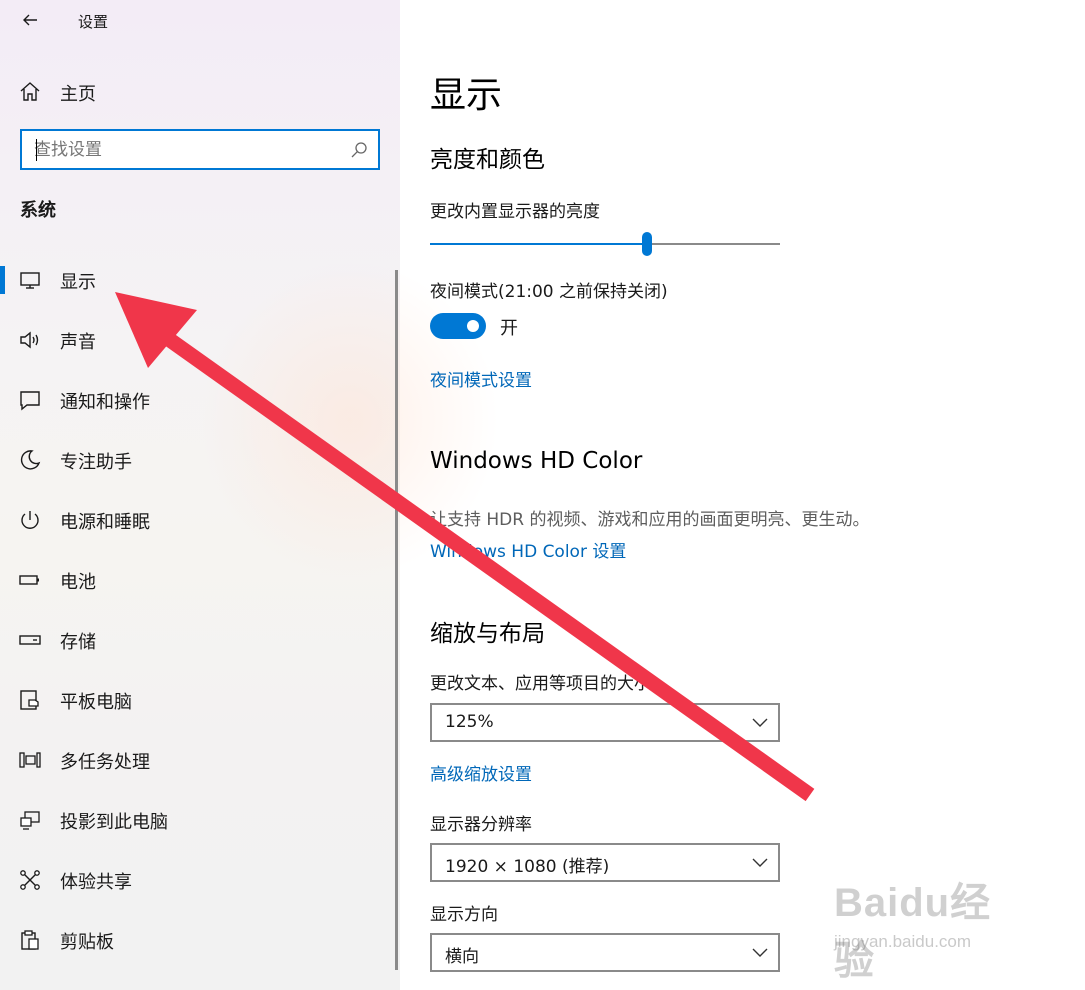 This screenshot has width=1085, height=990. Describe the element at coordinates (198, 880) in the screenshot. I see `sidebar-item-shared-experiences: 体验共享` at that location.